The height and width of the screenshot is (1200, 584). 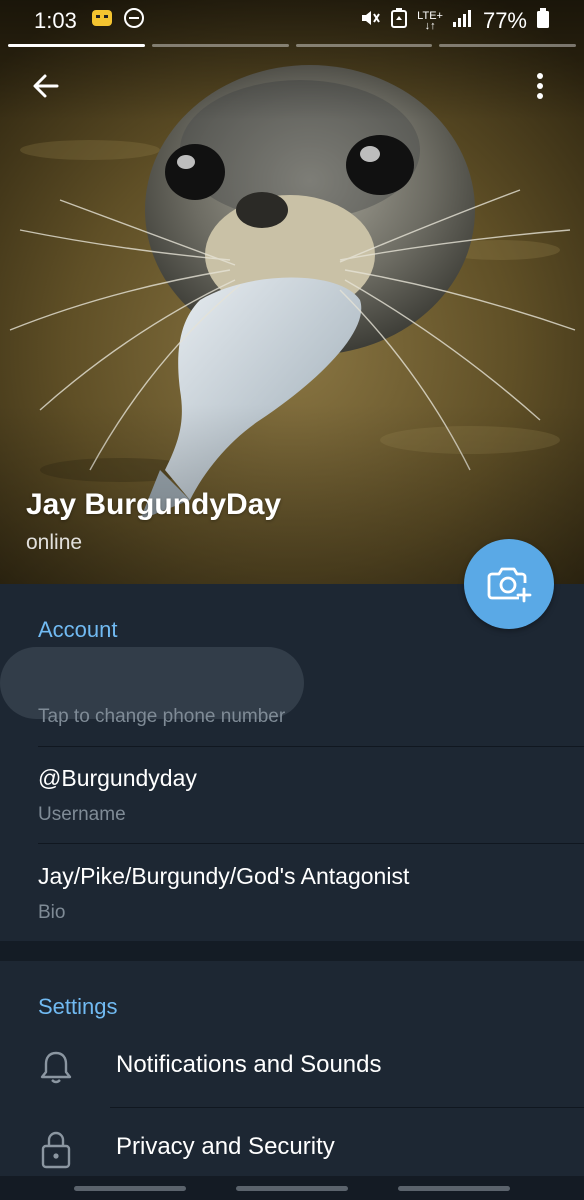 I want to click on nav-recents-button, so click(x=130, y=1188).